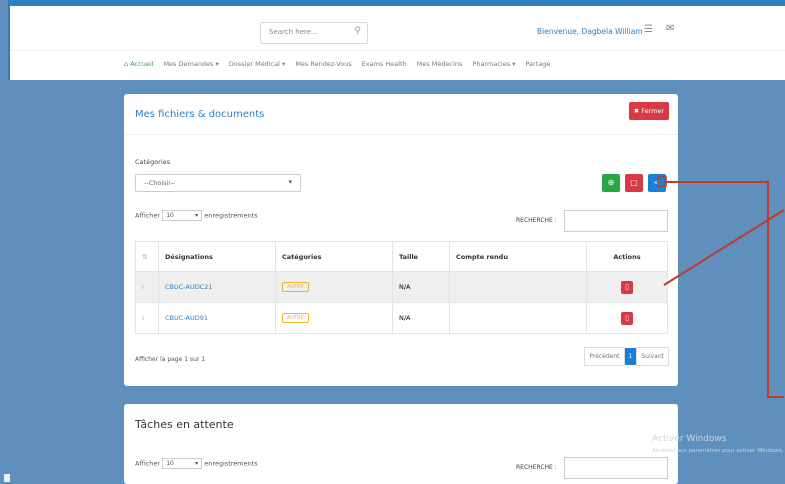 This screenshot has width=785, height=484. I want to click on callout-arrows, so click(721, 287).